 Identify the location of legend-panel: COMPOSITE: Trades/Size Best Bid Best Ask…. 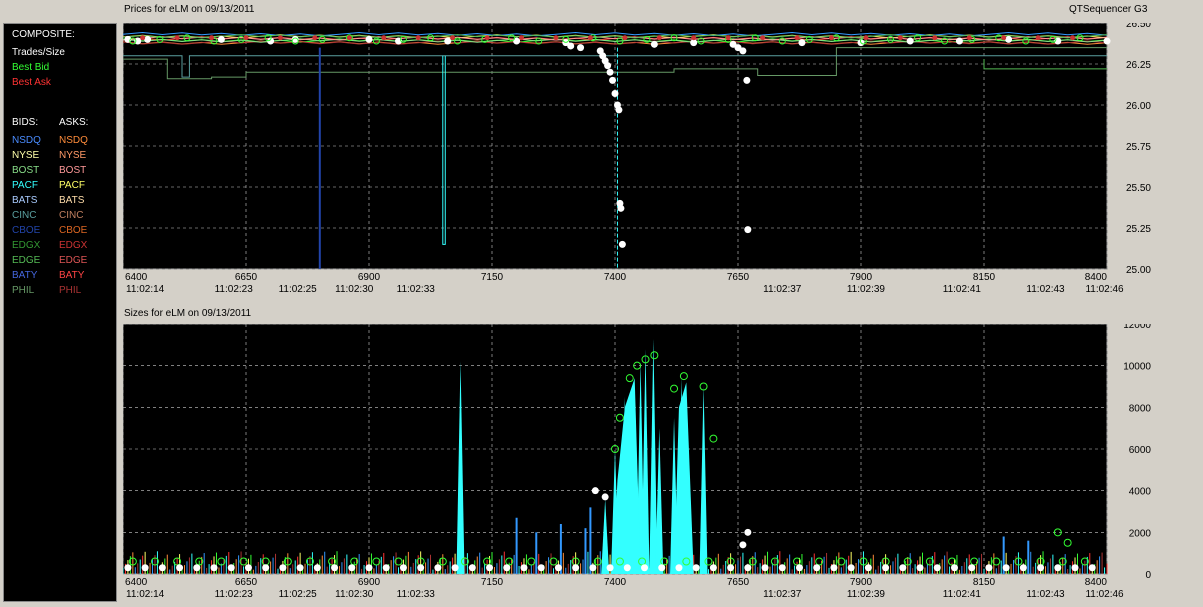
(60, 312).